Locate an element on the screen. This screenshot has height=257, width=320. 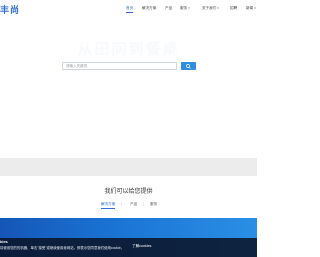
nav-solutions: 解决方案 is located at coordinates (149, 8).